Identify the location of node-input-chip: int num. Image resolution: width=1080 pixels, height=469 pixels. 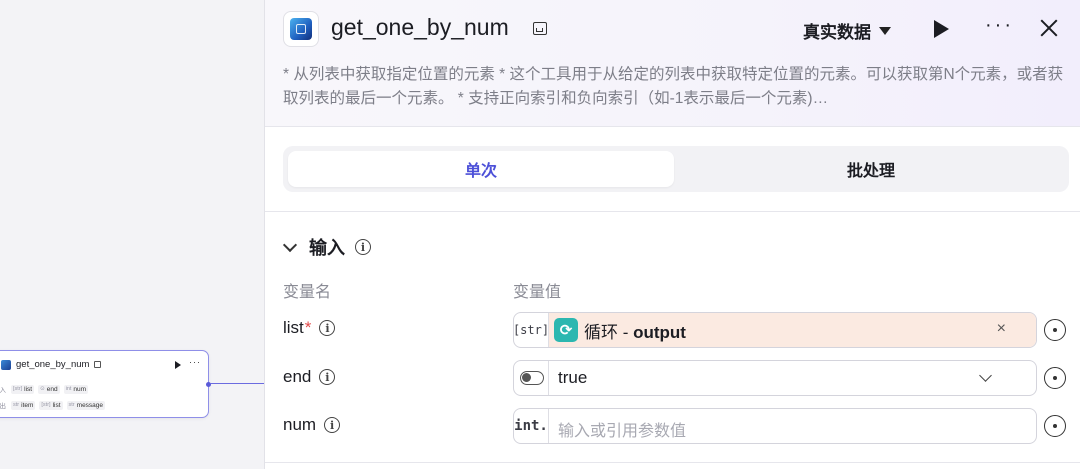
(76, 389).